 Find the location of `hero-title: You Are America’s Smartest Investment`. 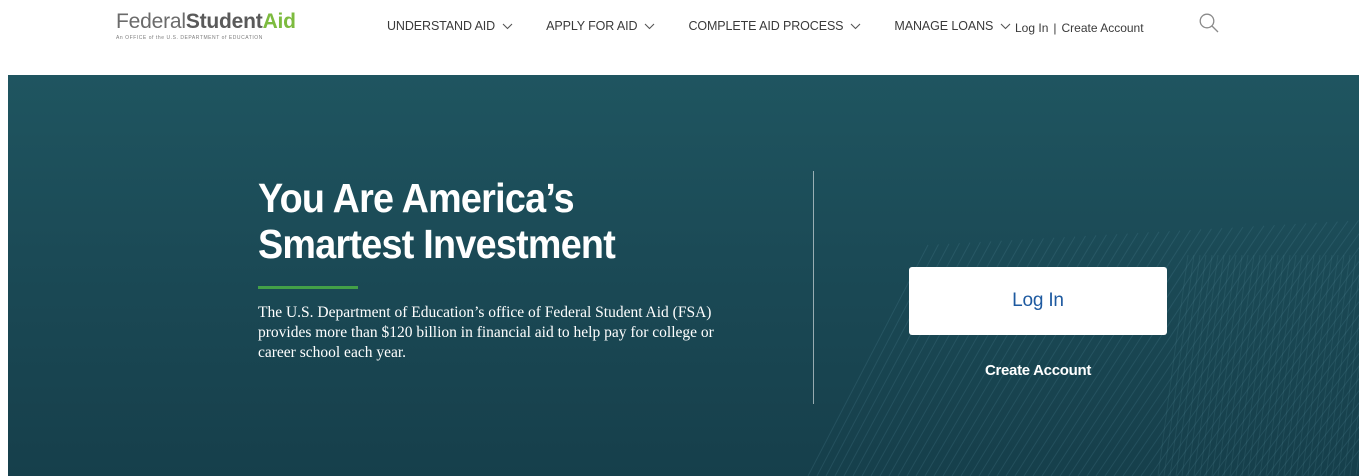

hero-title: You Are America’s Smartest Investment is located at coordinates (497, 221).